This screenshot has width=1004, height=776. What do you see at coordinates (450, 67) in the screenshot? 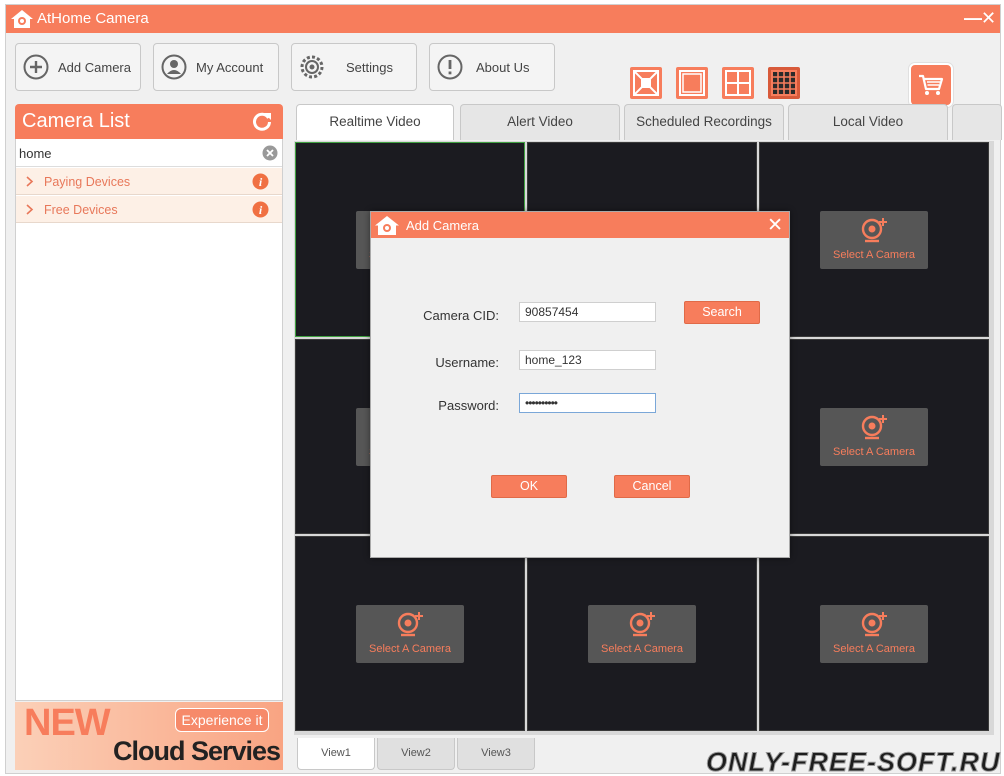
I see `info-circle-icon` at bounding box center [450, 67].